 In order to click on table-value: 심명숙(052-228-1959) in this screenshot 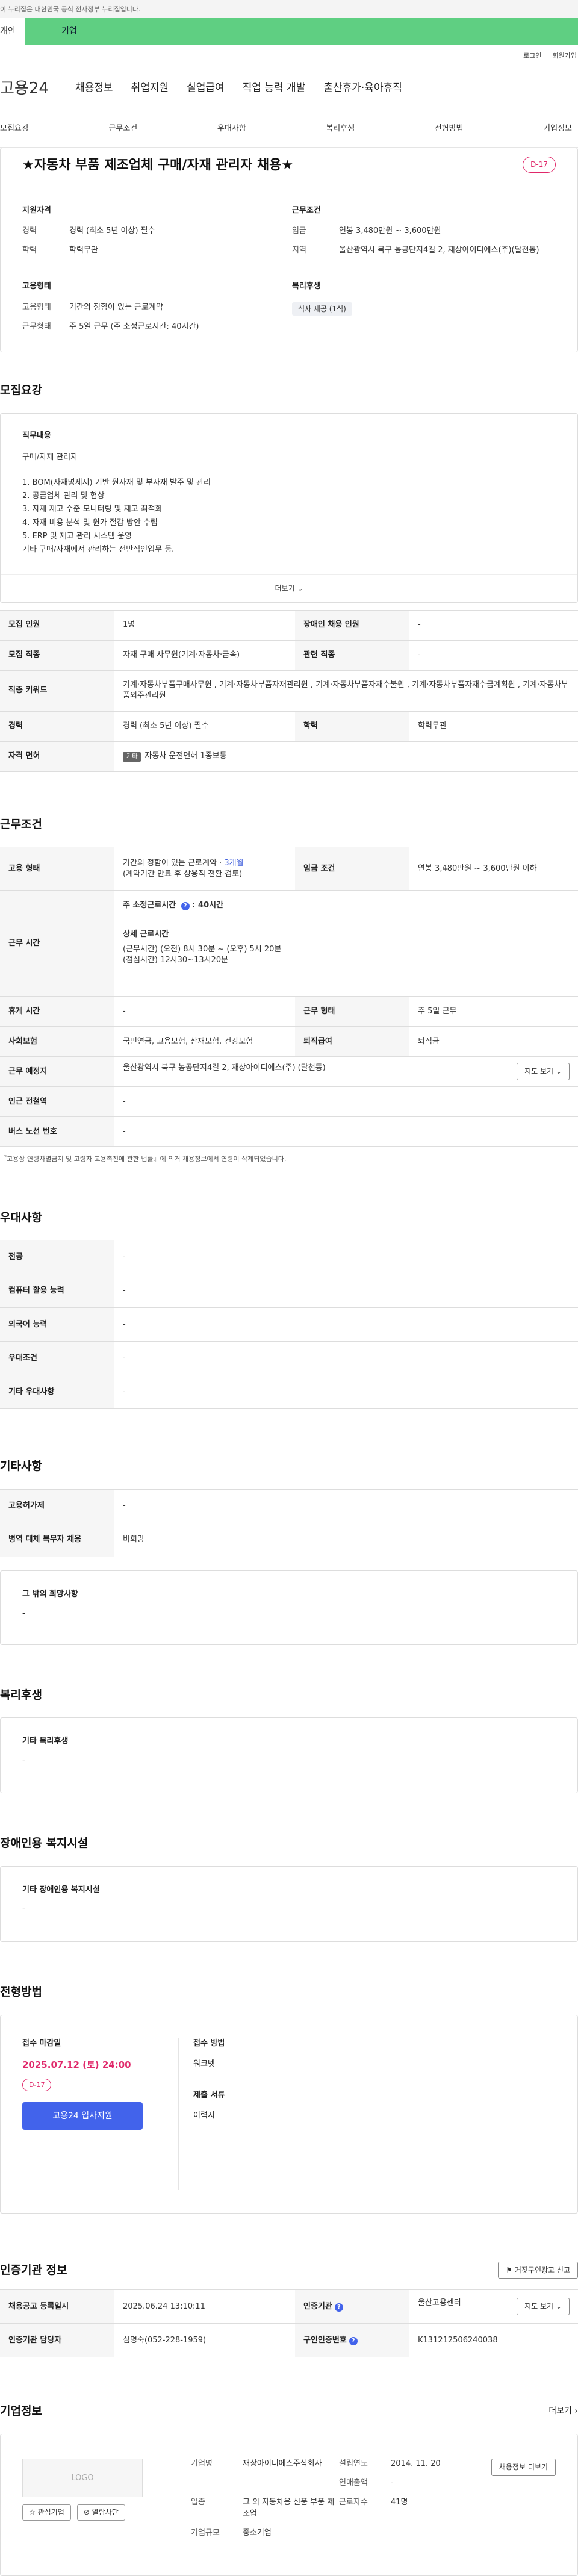, I will do `click(204, 2340)`.